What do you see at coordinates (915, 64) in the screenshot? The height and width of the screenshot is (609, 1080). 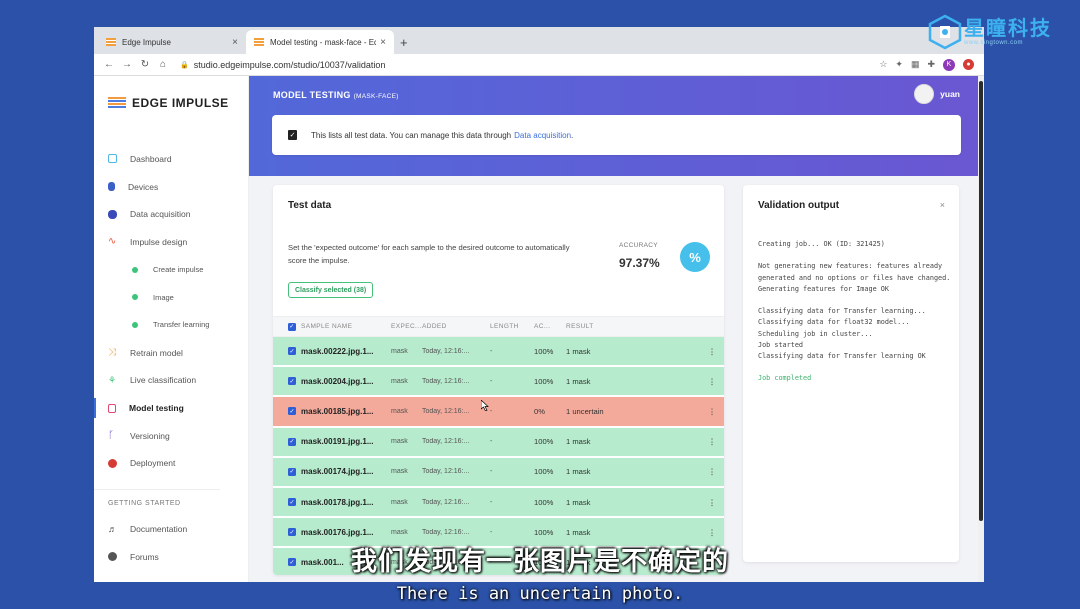 I see `extension-icon: ▦` at bounding box center [915, 64].